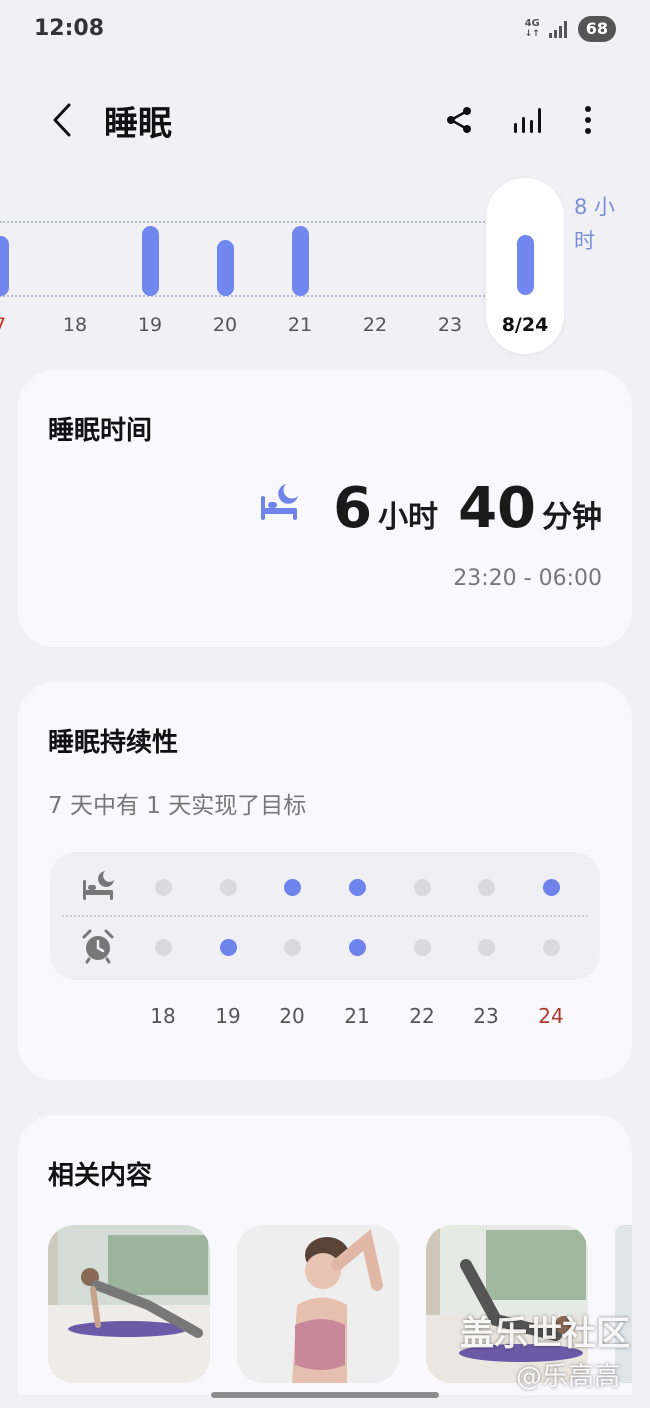  I want to click on related-title: 相关内容, so click(100, 1176).